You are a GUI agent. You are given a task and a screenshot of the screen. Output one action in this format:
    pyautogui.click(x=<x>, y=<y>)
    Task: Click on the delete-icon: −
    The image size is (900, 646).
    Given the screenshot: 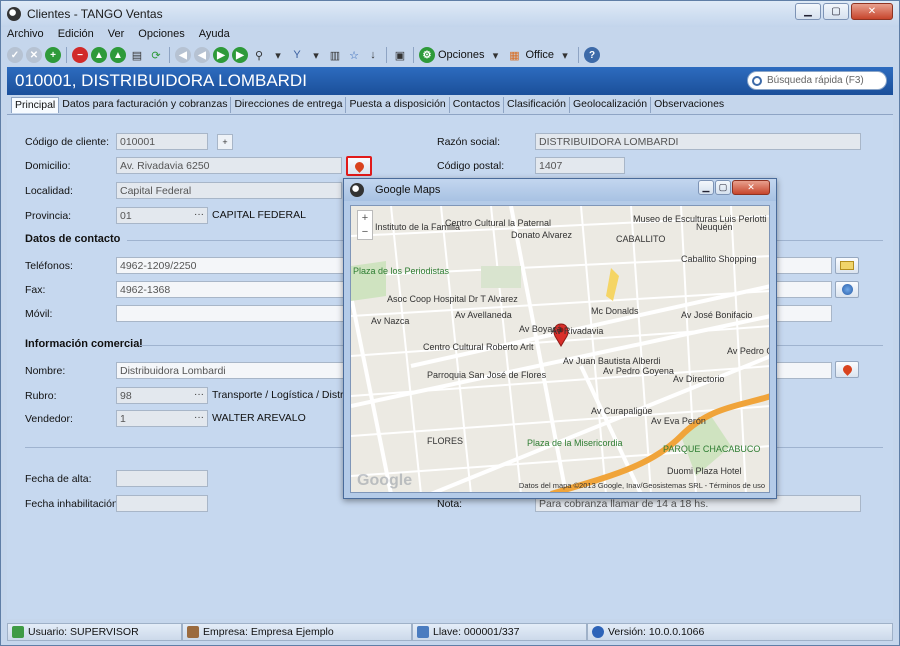 What is the action you would take?
    pyautogui.click(x=80, y=55)
    